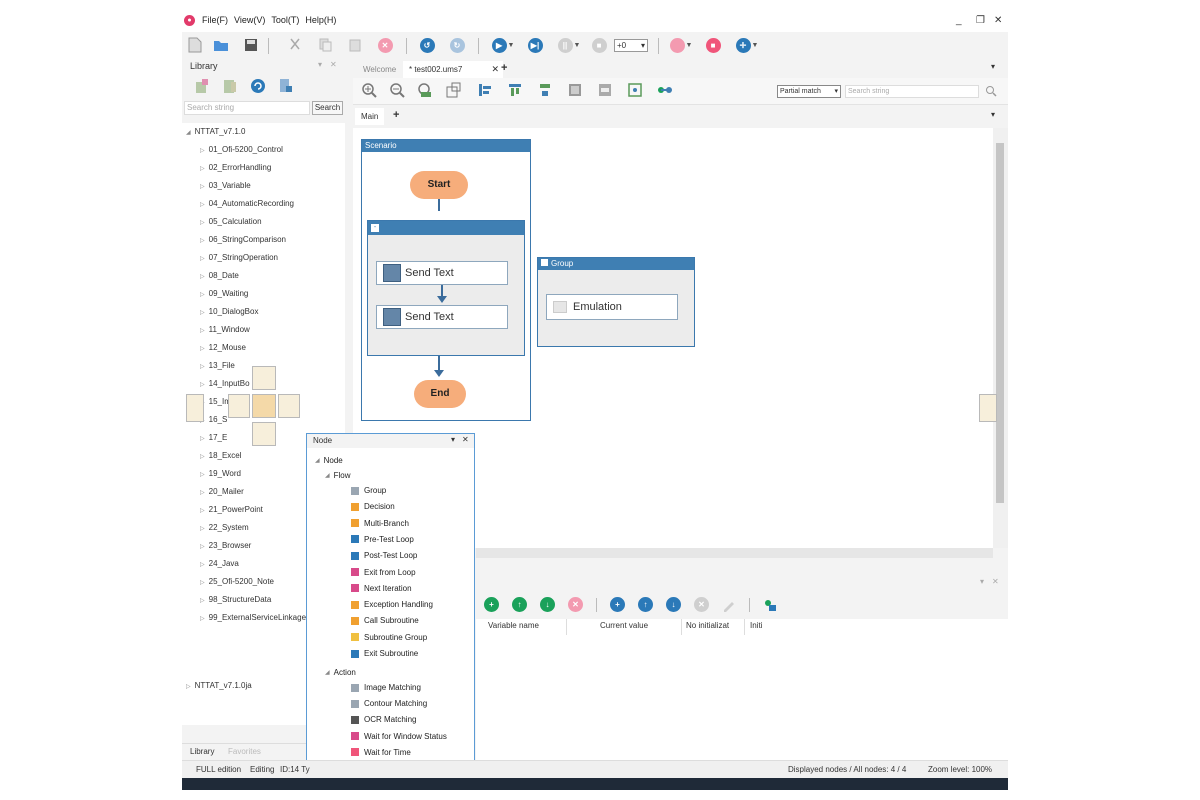 The height and width of the screenshot is (800, 1200). What do you see at coordinates (988, 408) in the screenshot?
I see `dock-right-guide` at bounding box center [988, 408].